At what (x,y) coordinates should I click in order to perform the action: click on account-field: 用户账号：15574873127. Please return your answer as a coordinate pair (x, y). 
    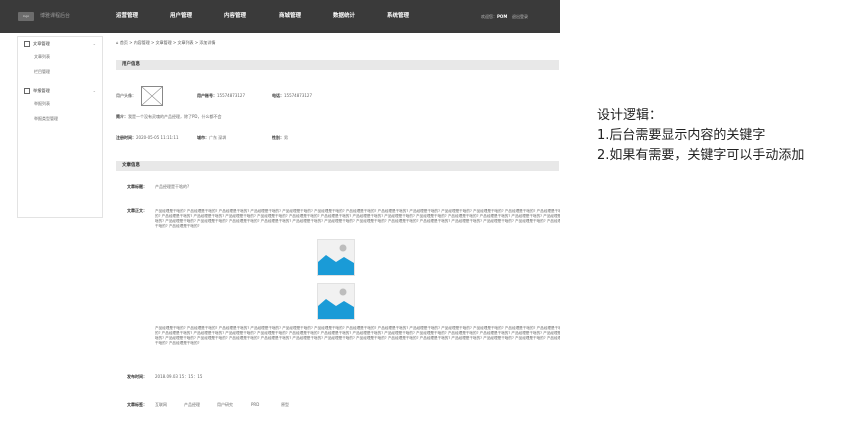
    Looking at the image, I should click on (221, 96).